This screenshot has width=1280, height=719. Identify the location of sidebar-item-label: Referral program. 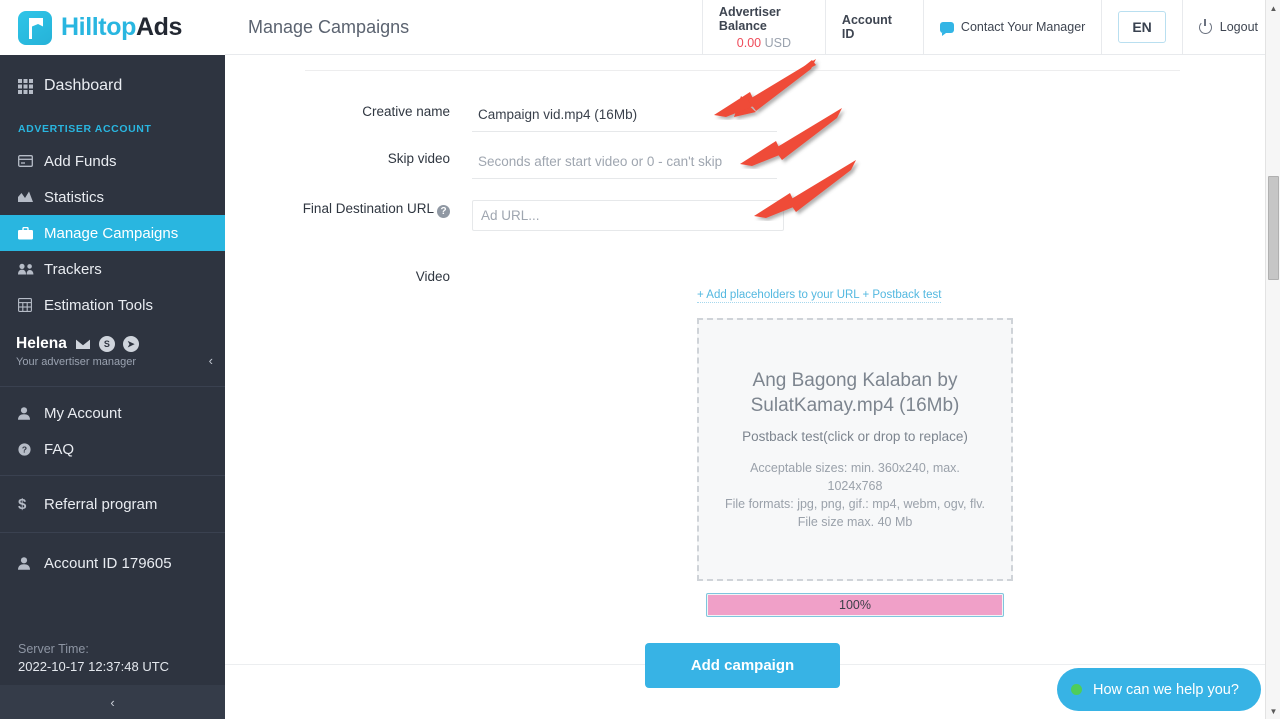
(101, 504).